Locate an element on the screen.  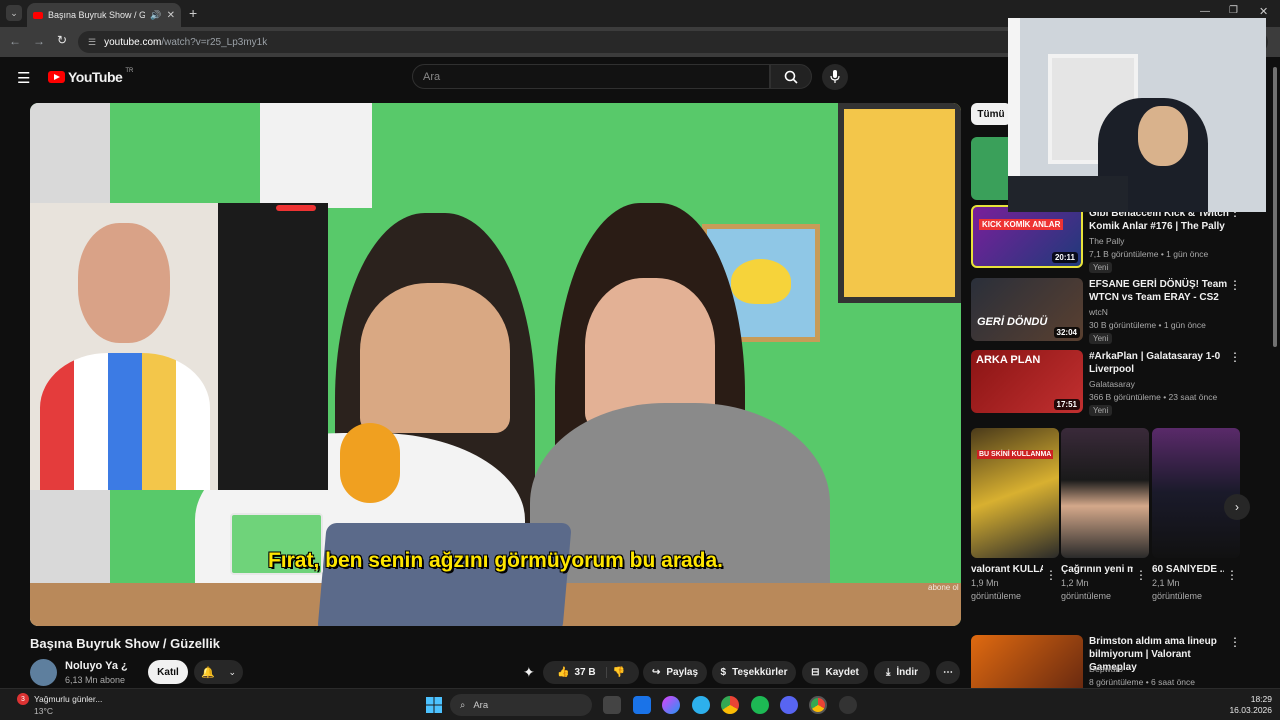
thumb-text: ARKA PLAN is located at coordinates (1008, 360).